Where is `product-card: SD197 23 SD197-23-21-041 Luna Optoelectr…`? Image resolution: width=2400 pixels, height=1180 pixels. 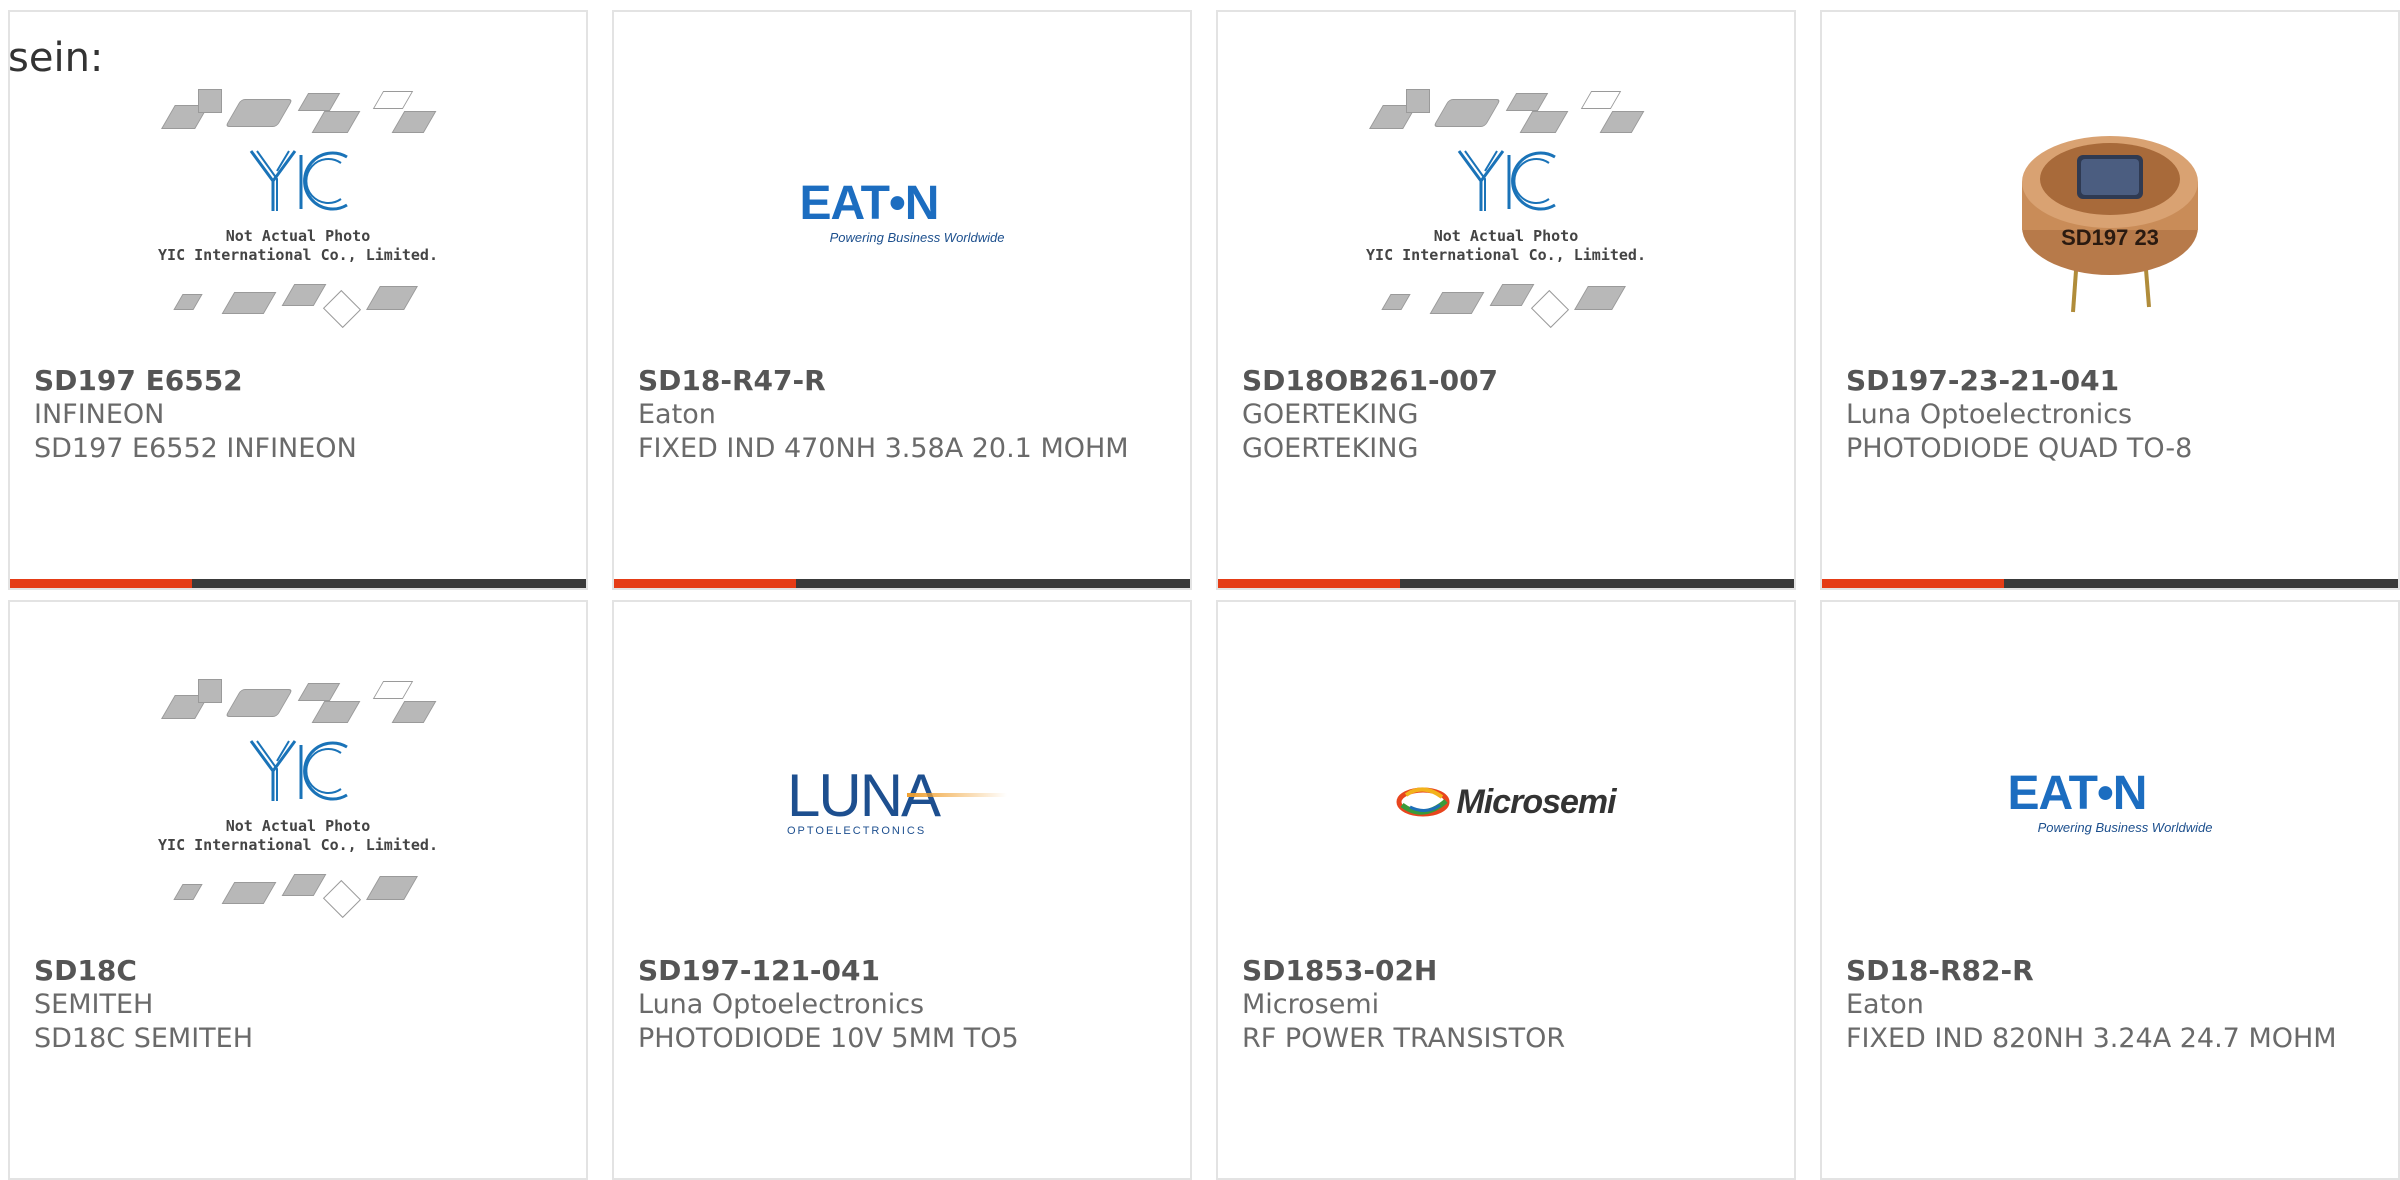
product-card: SD197 23 SD197-23-21-041 Luna Optoelectr… is located at coordinates (2110, 300).